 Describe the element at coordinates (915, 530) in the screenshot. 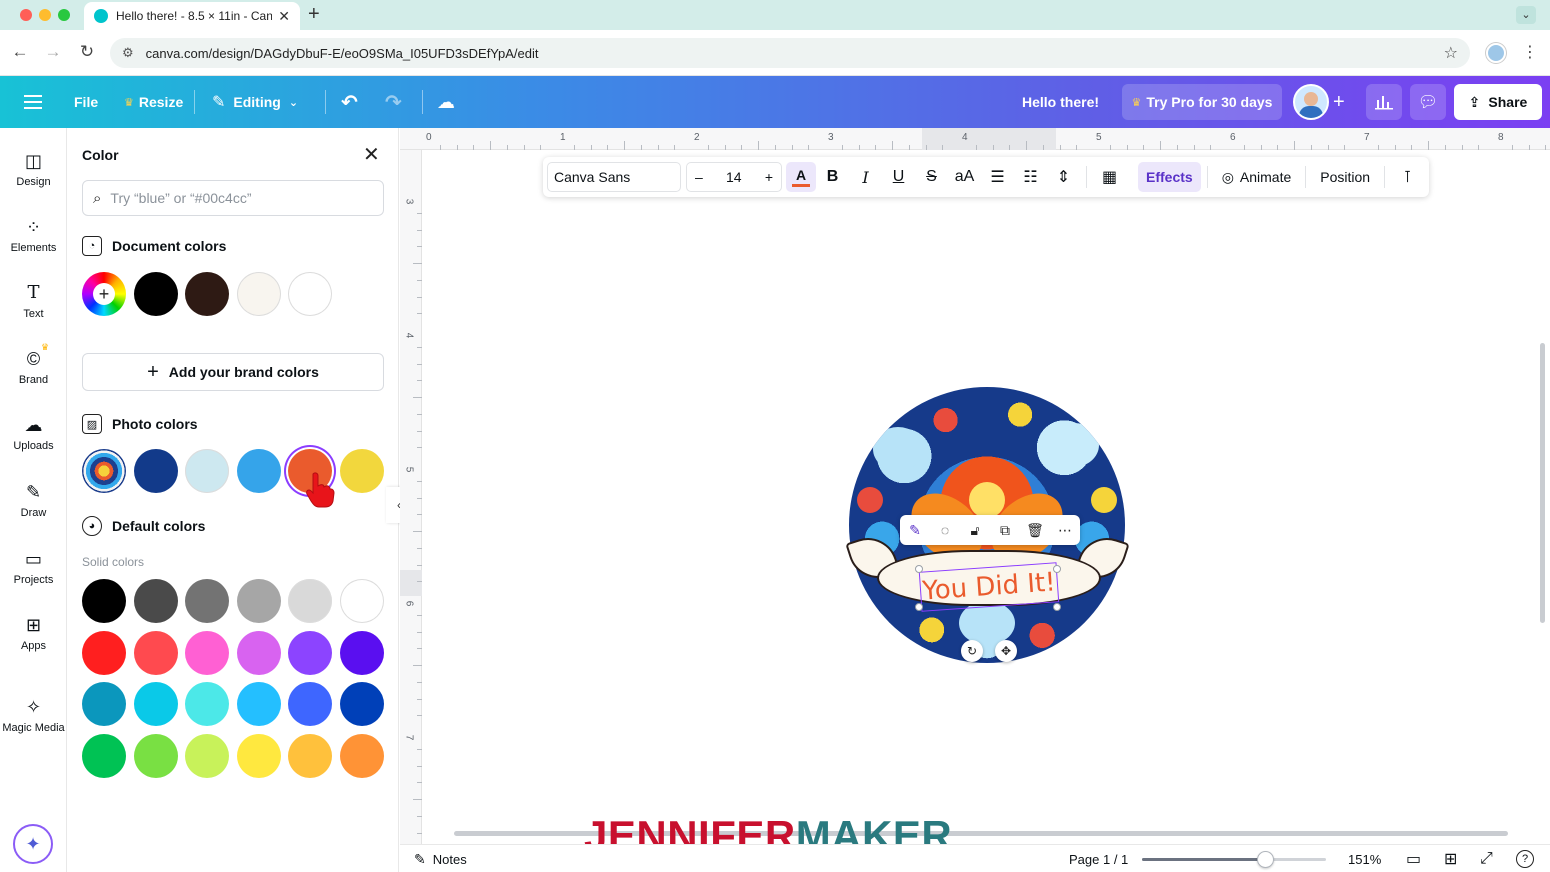

I see `magic-edit-icon: ✎` at that location.